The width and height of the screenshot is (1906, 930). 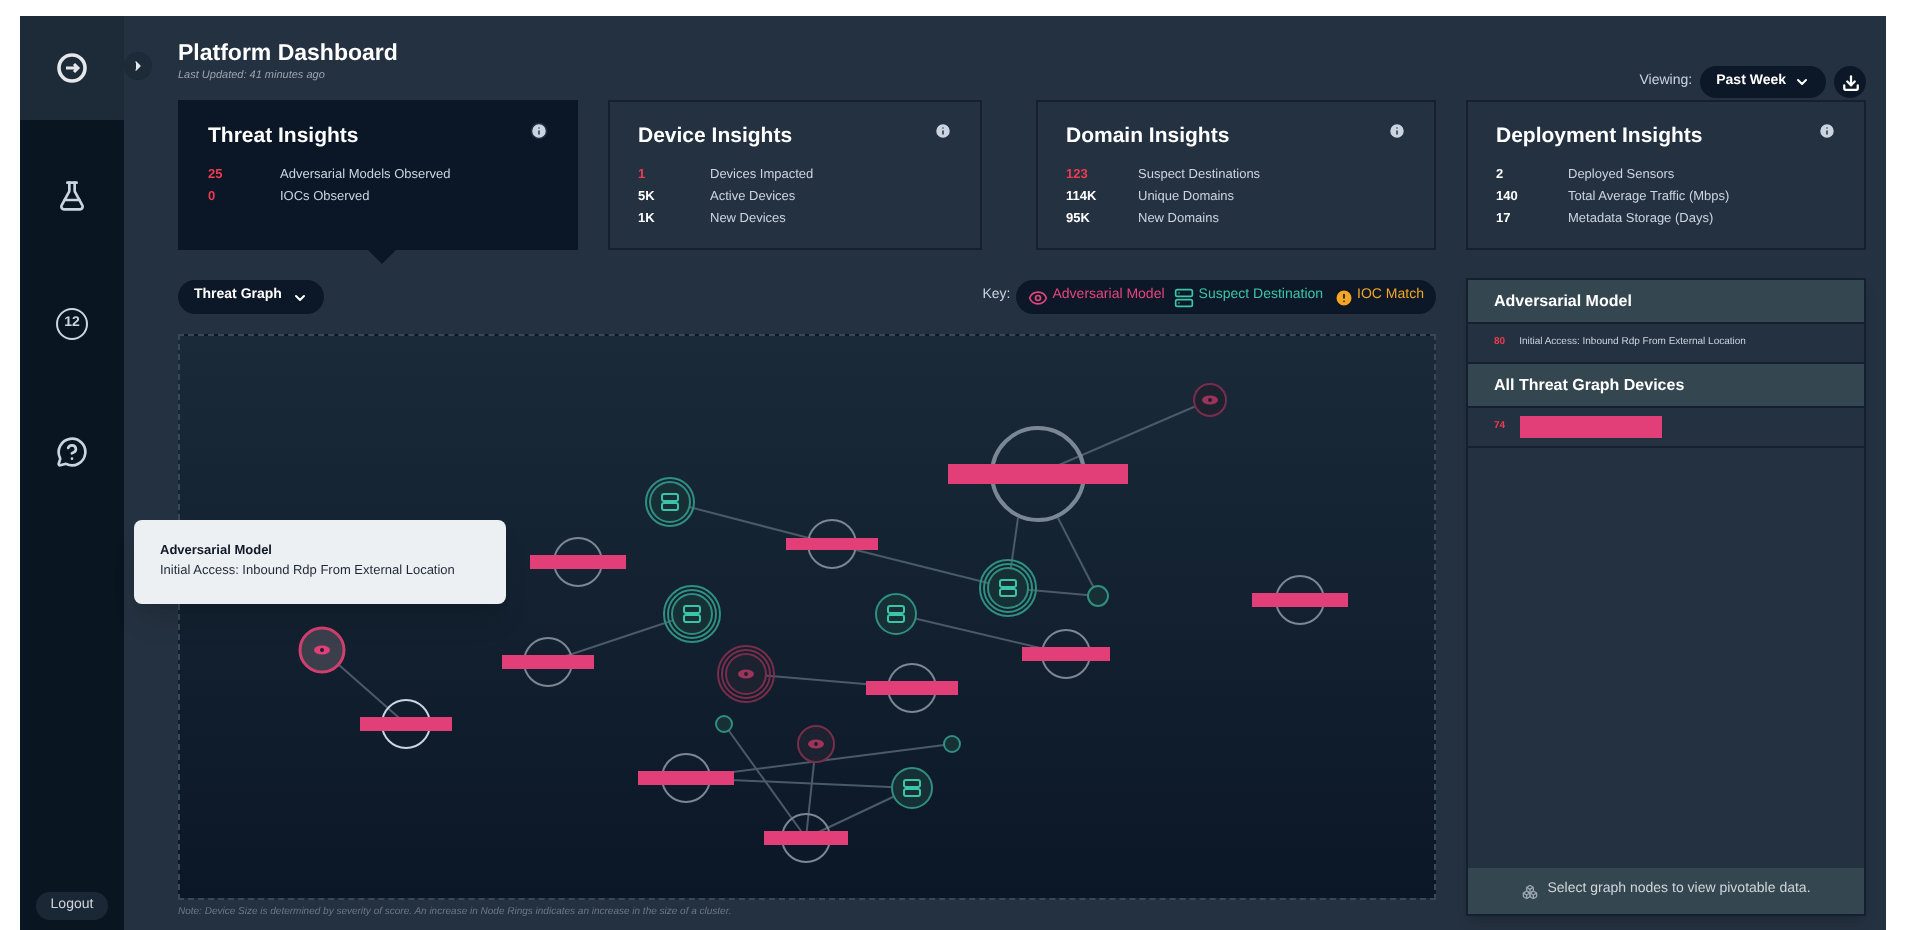 What do you see at coordinates (1343, 297) in the screenshot?
I see `alert-icon` at bounding box center [1343, 297].